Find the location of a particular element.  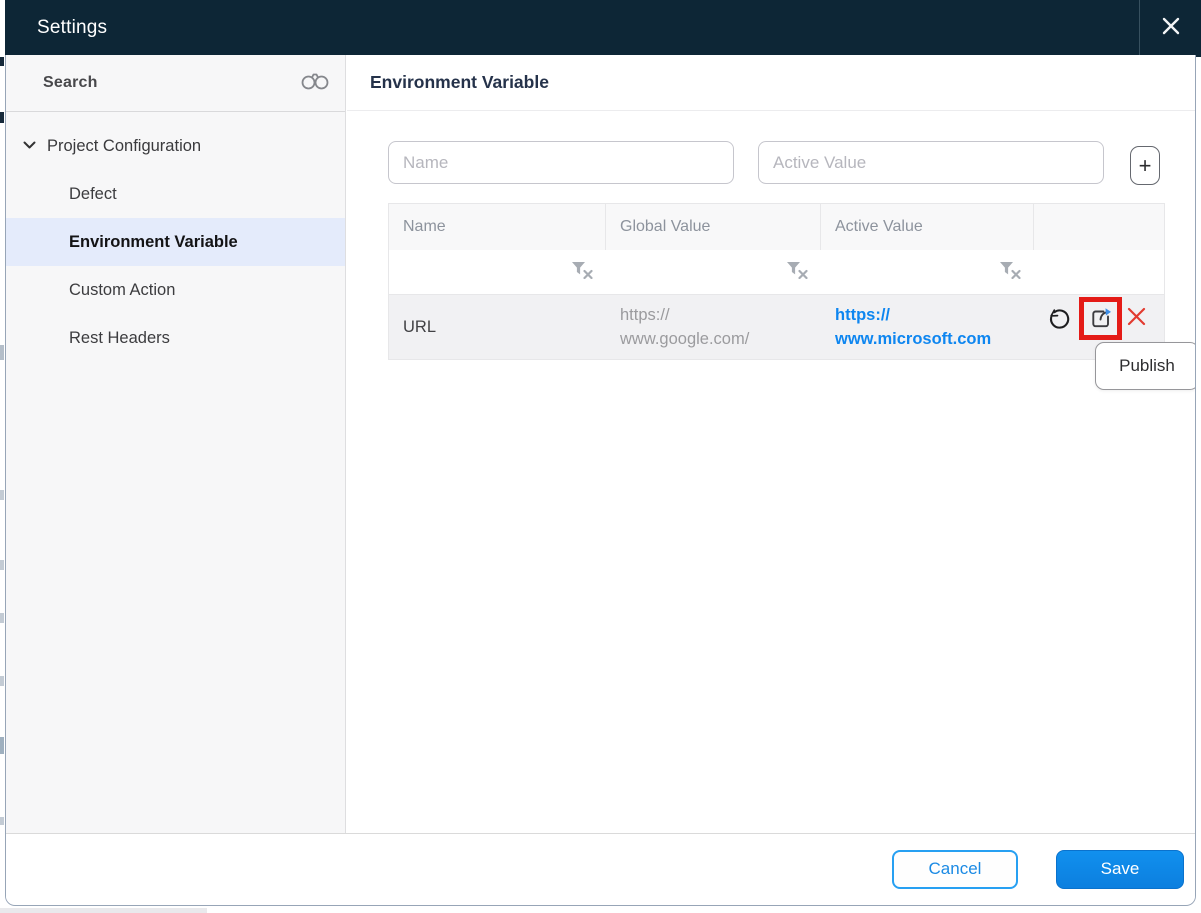

dialog-footer: Cancel Save is located at coordinates (600, 868).